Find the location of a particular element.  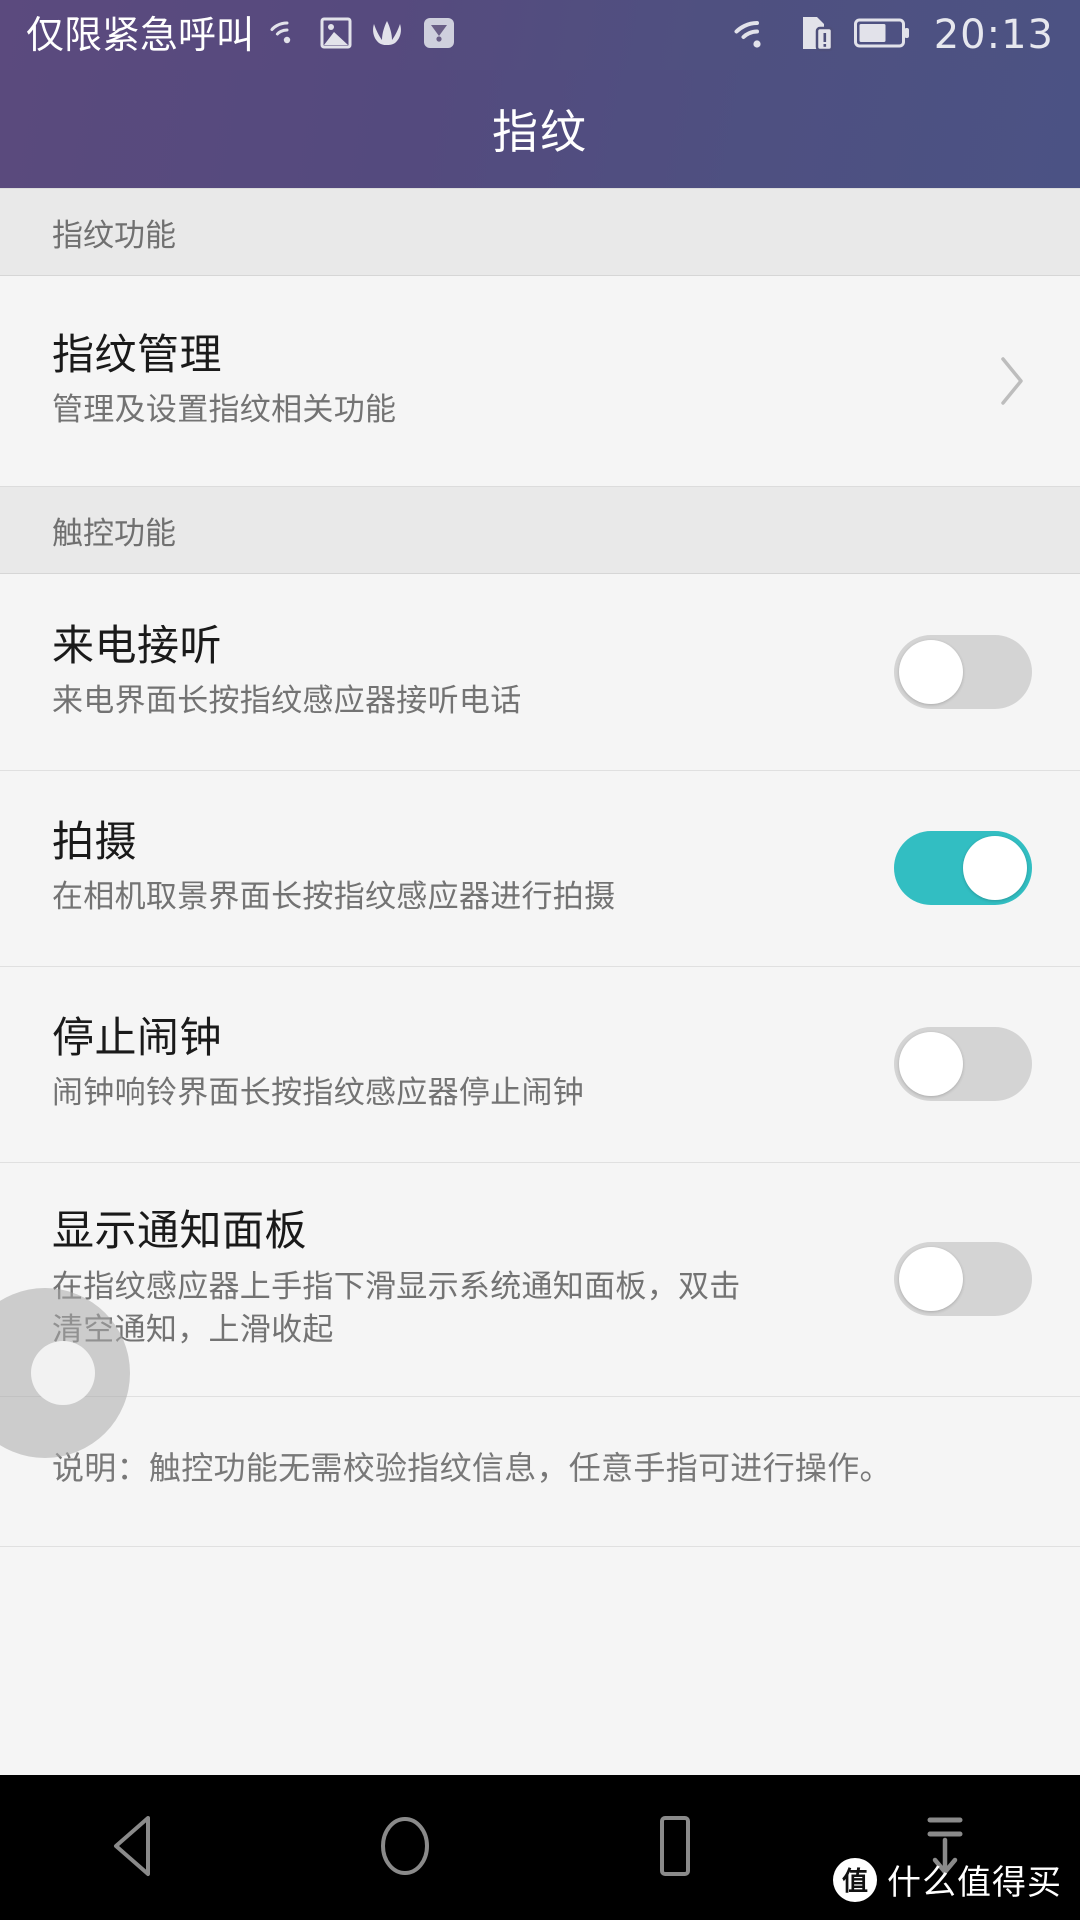

row-title: 拍摄 is located at coordinates (95, 841).